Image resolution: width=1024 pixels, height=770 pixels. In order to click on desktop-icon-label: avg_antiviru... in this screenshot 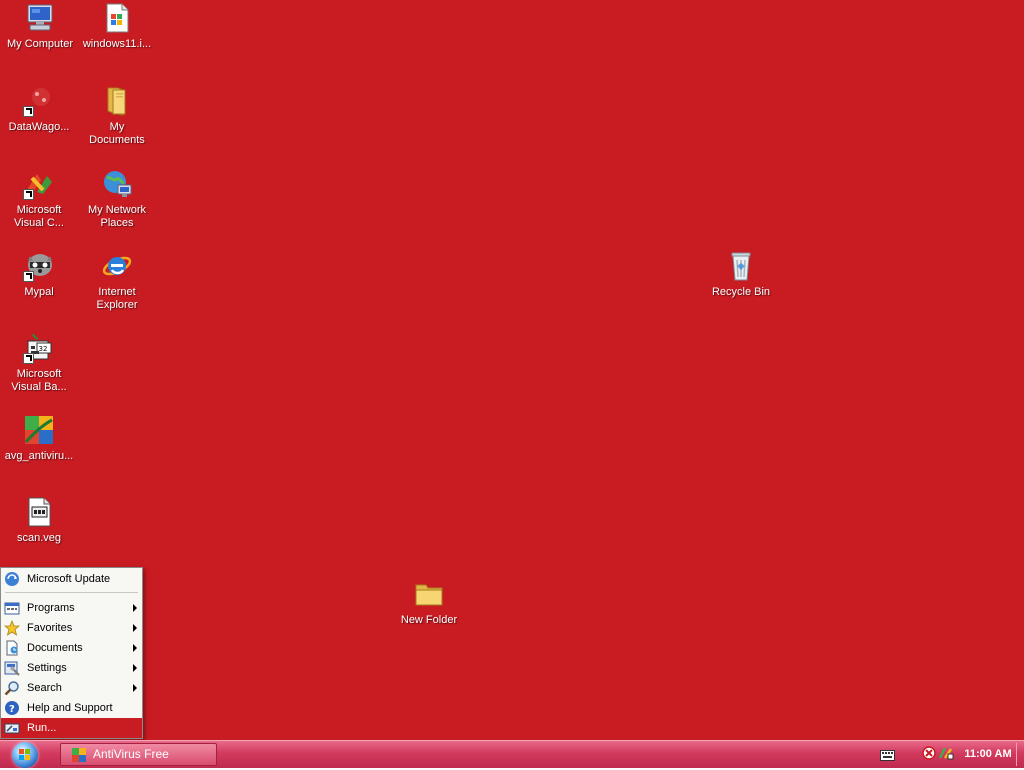, I will do `click(39, 456)`.